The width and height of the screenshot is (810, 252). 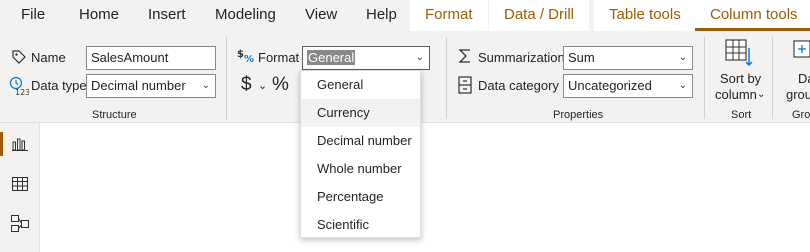 What do you see at coordinates (19, 59) in the screenshot?
I see `tag-icon` at bounding box center [19, 59].